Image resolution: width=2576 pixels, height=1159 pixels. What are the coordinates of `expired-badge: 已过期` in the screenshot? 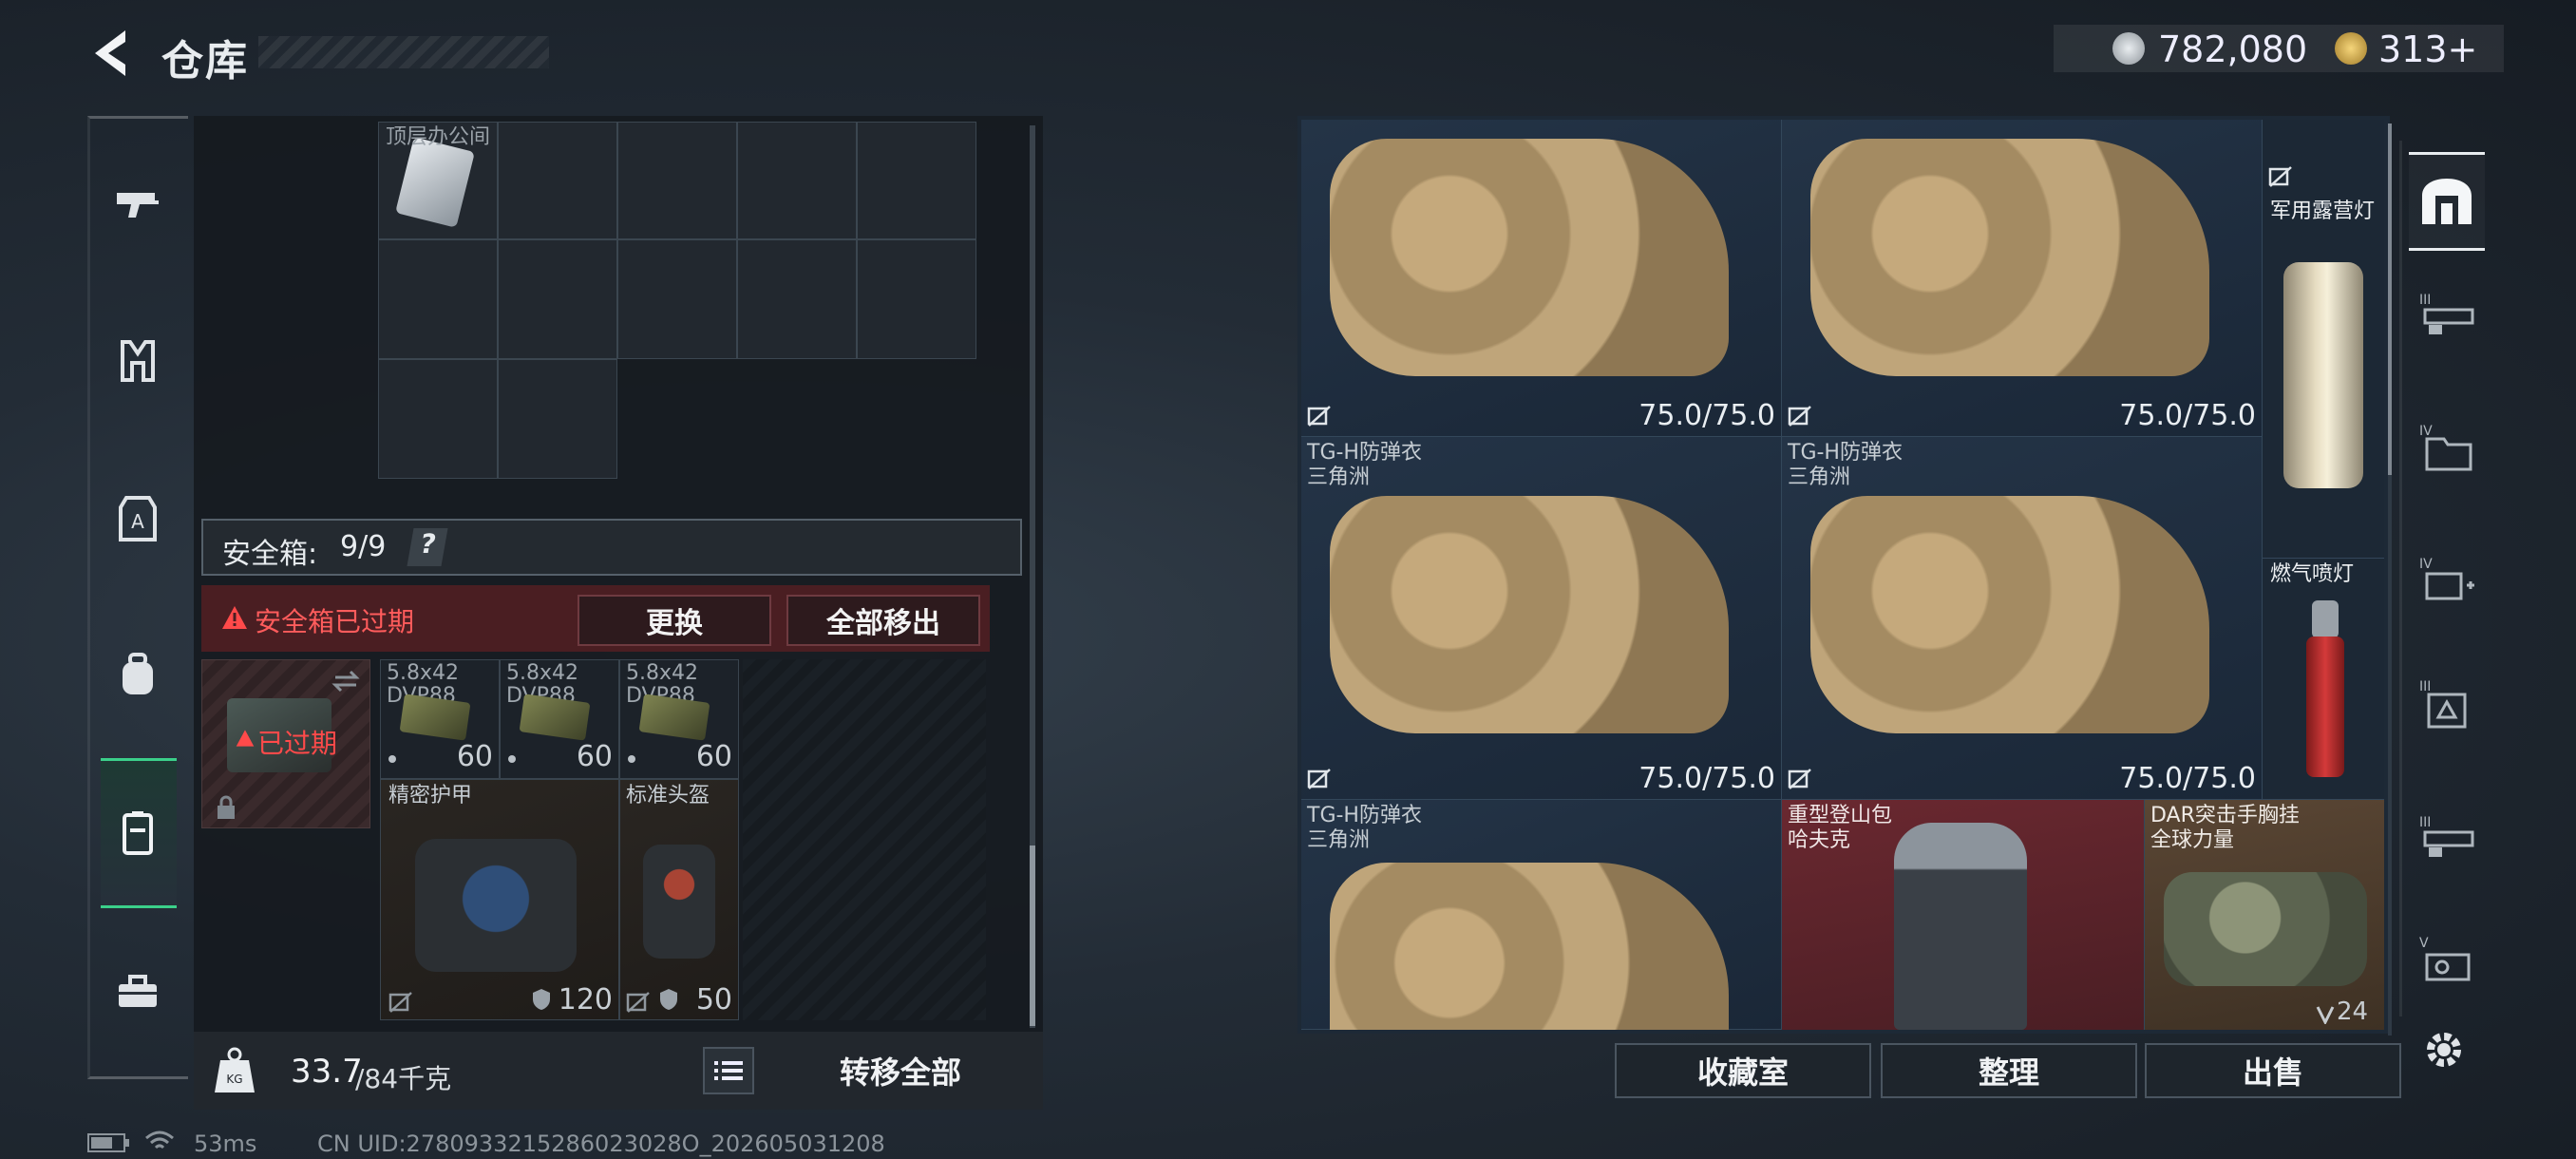 It's located at (297, 743).